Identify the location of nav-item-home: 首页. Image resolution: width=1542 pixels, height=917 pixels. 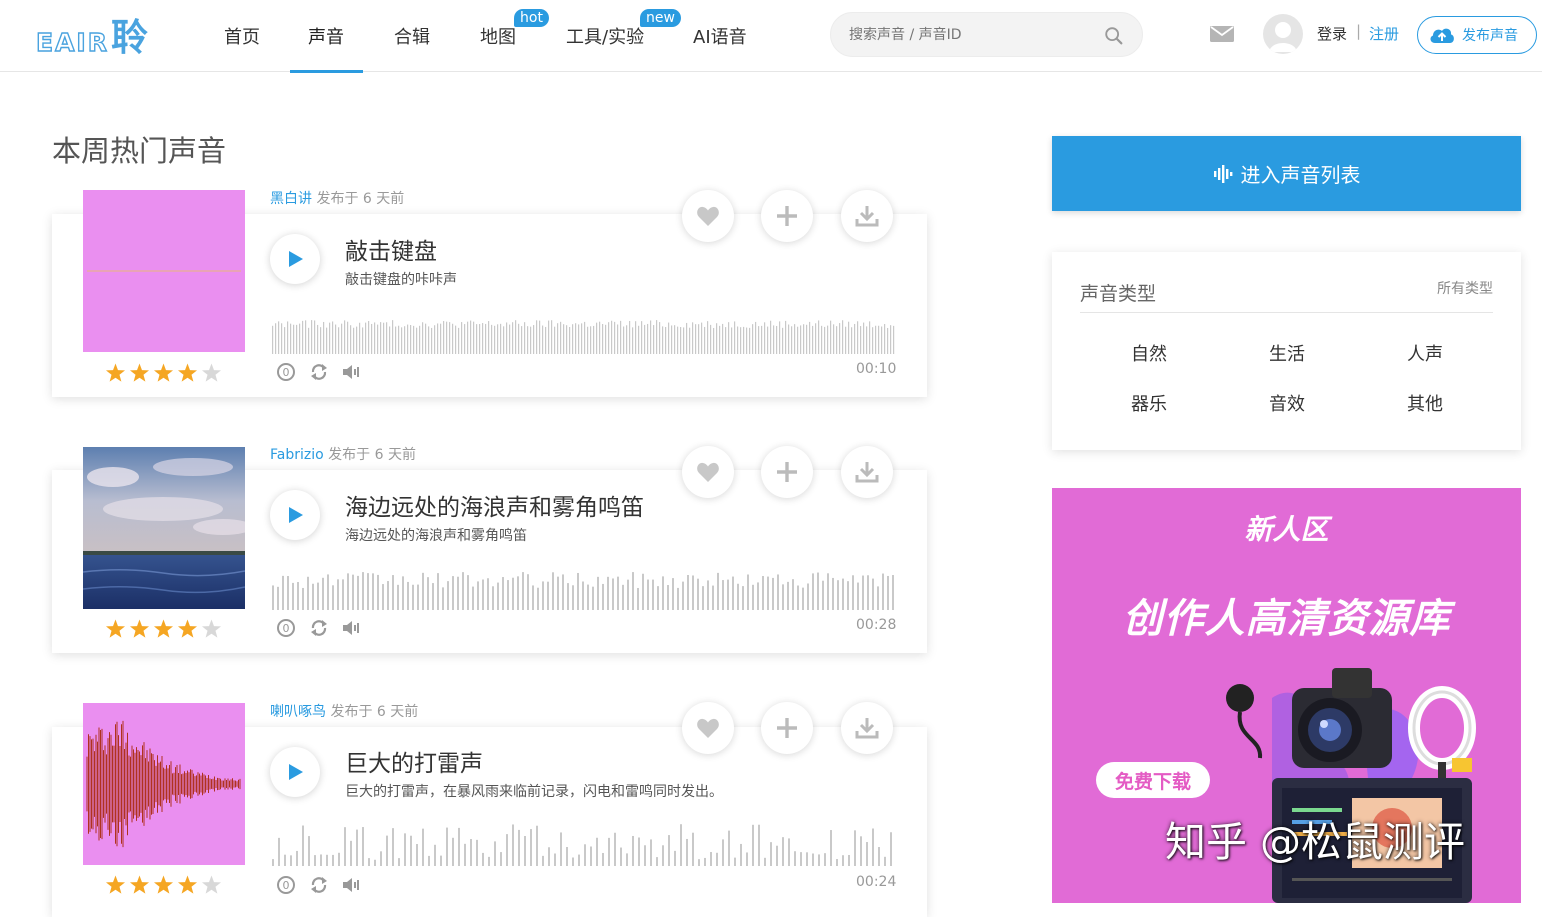
(242, 36).